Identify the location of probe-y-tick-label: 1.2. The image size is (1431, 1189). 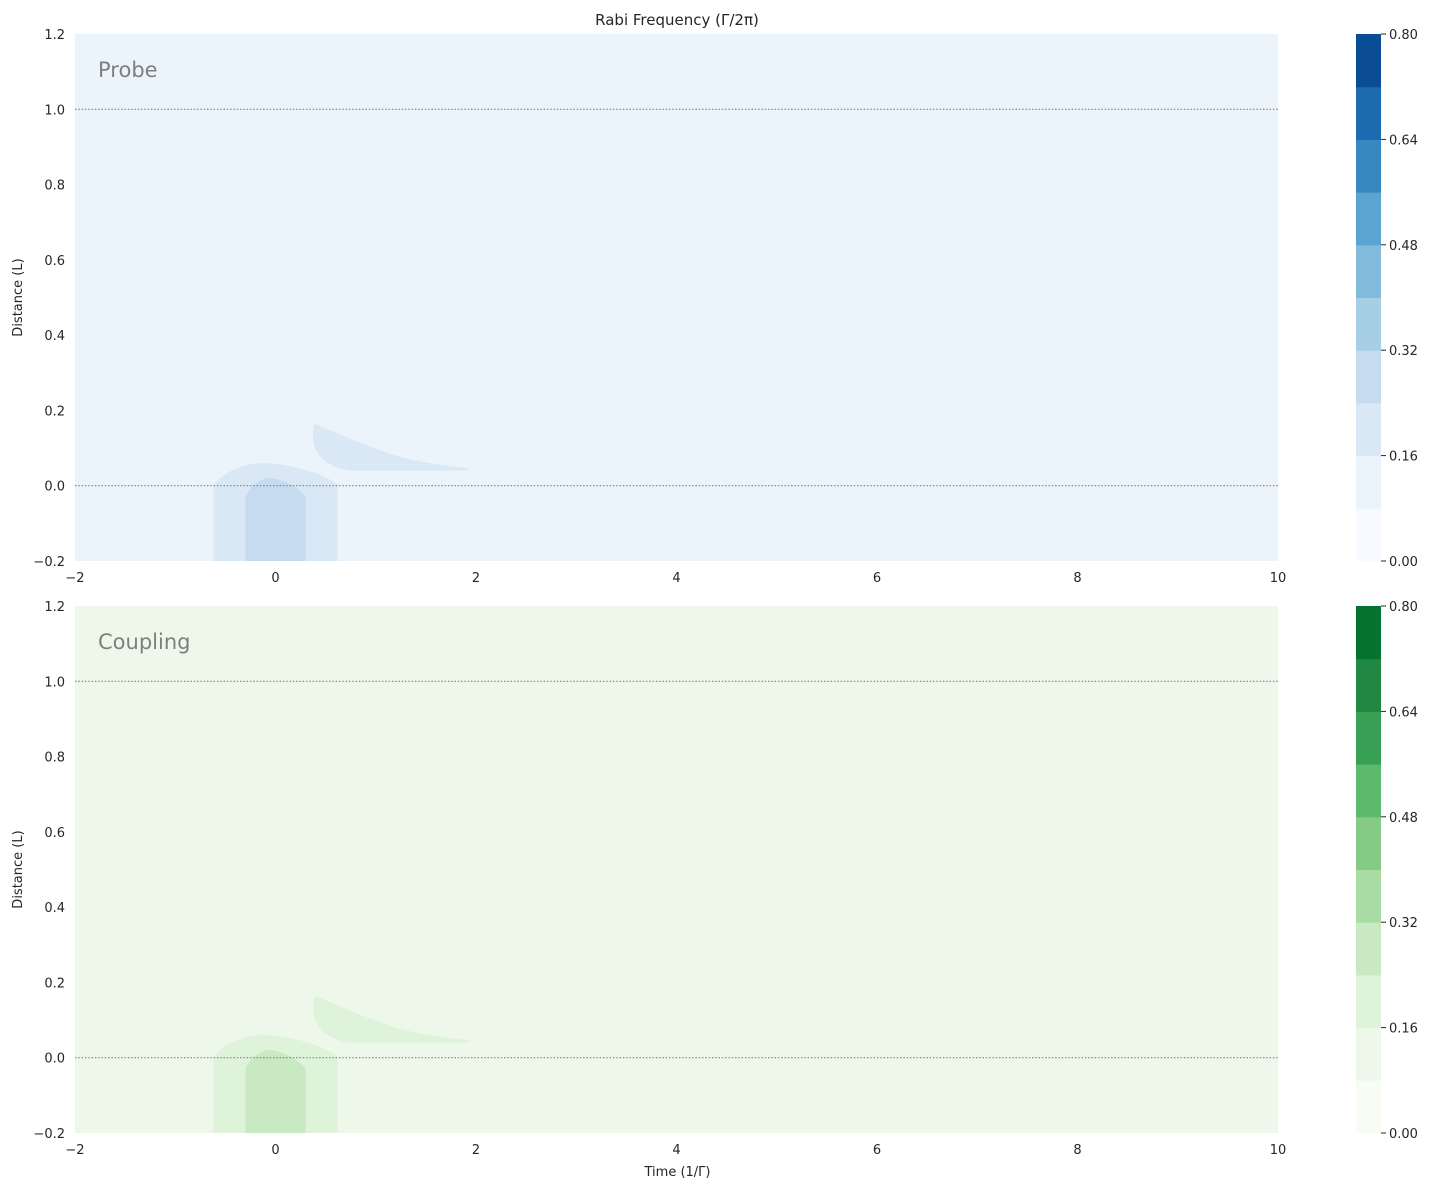
(54, 35).